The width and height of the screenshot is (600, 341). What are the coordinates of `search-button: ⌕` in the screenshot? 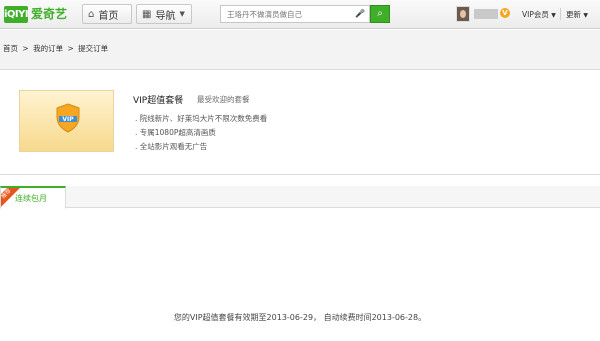 It's located at (380, 14).